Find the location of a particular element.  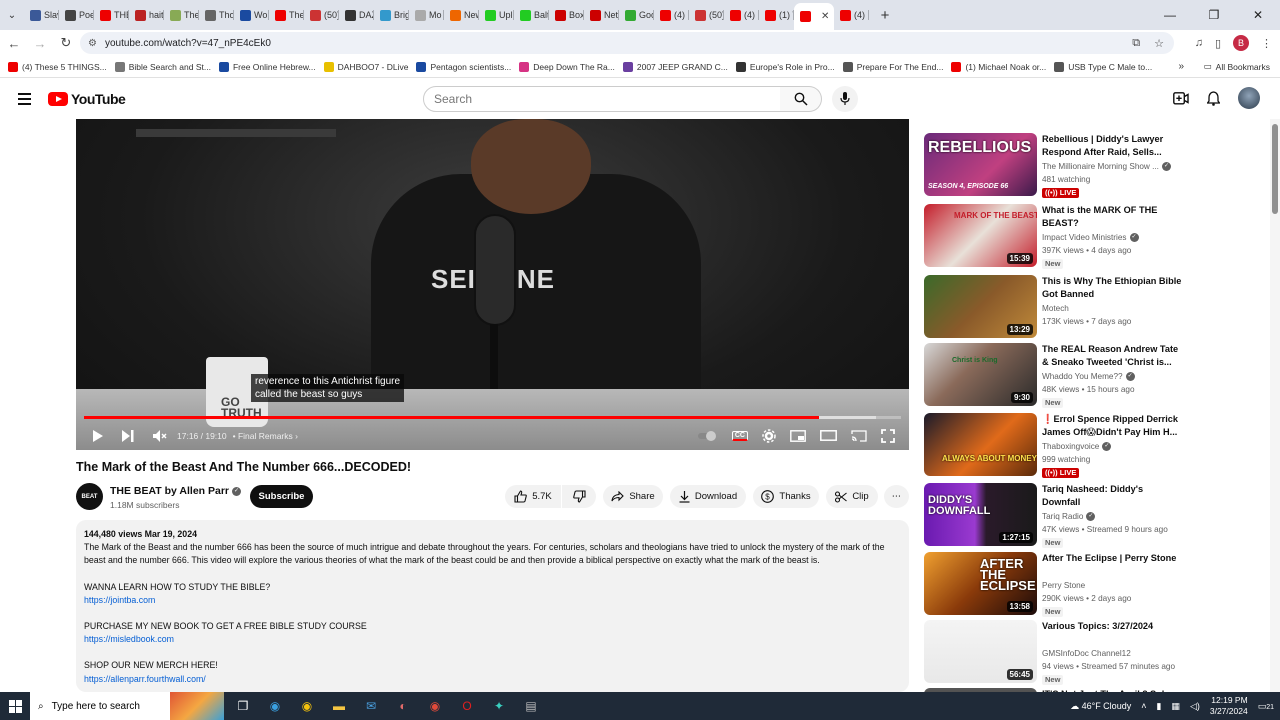

app-icon-gray: ▤ is located at coordinates (531, 706).